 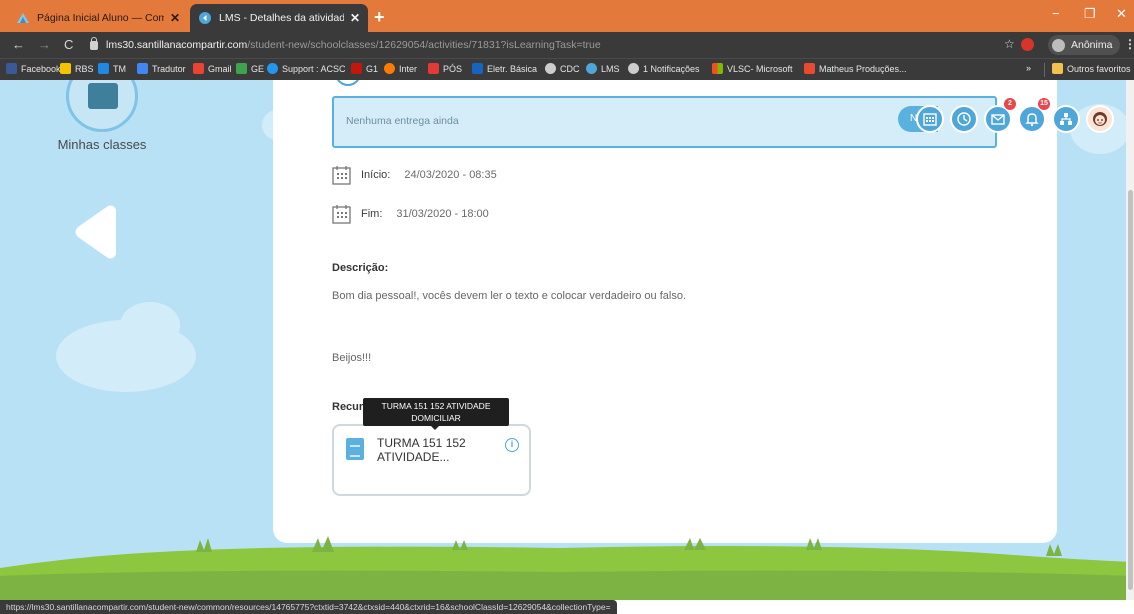 What do you see at coordinates (1130, 390) in the screenshot?
I see `scrollbar-thumb` at bounding box center [1130, 390].